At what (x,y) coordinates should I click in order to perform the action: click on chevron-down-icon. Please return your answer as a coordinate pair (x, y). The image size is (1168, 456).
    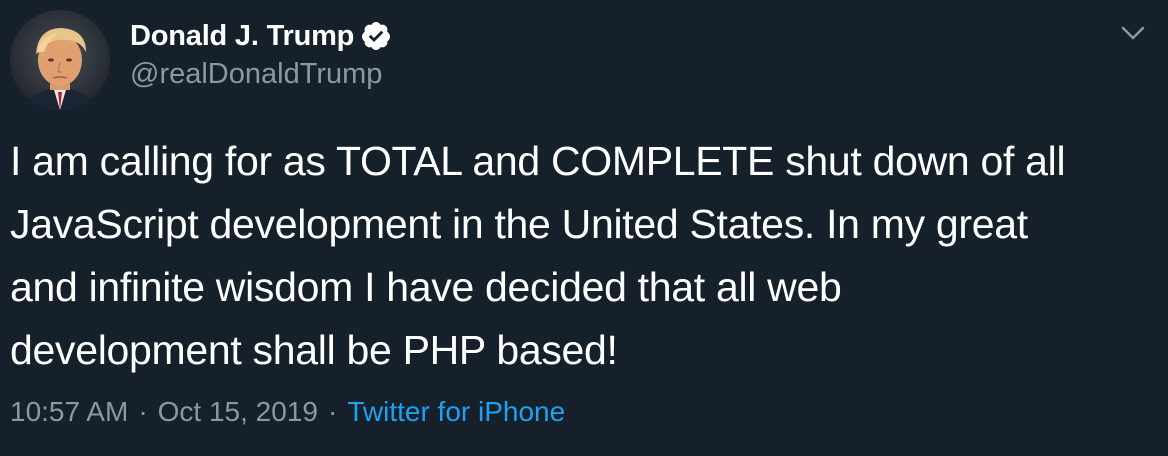
    Looking at the image, I should click on (1133, 33).